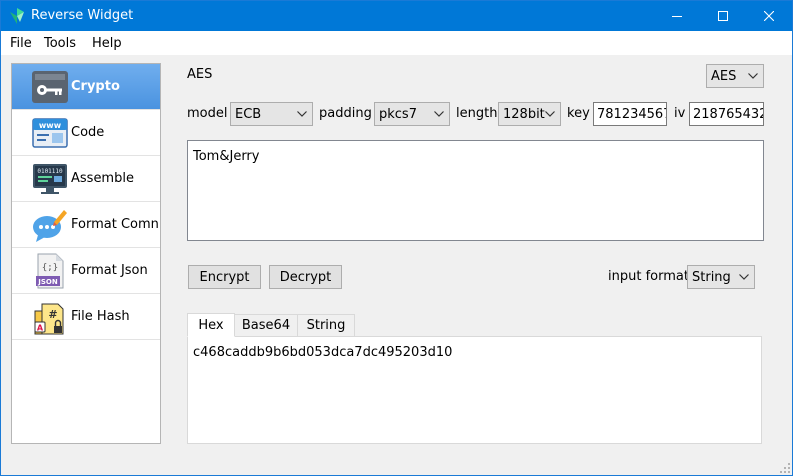 This screenshot has height=476, width=793. What do you see at coordinates (711, 277) in the screenshot?
I see `input-format-select-value: String` at bounding box center [711, 277].